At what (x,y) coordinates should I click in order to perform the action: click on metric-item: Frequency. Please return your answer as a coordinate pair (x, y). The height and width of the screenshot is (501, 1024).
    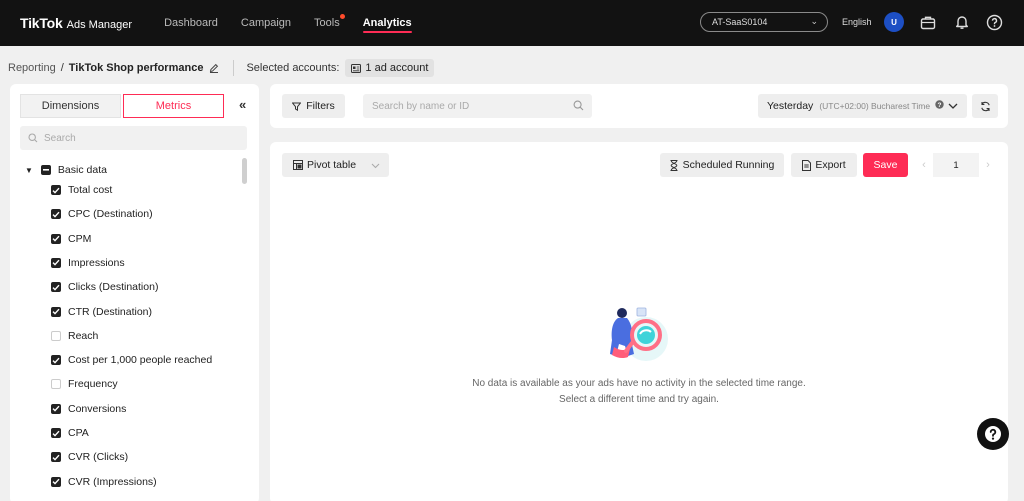
    Looking at the image, I should click on (84, 384).